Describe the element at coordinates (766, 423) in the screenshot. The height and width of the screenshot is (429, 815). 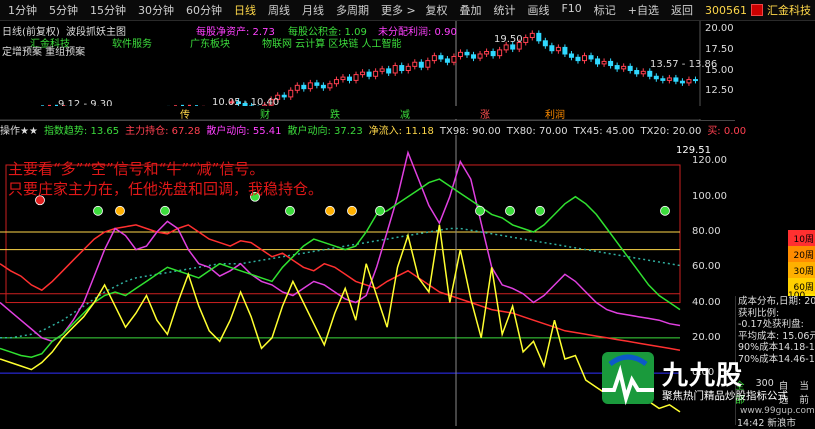
I see `cost-bottom: 14:42 新浪市` at that location.